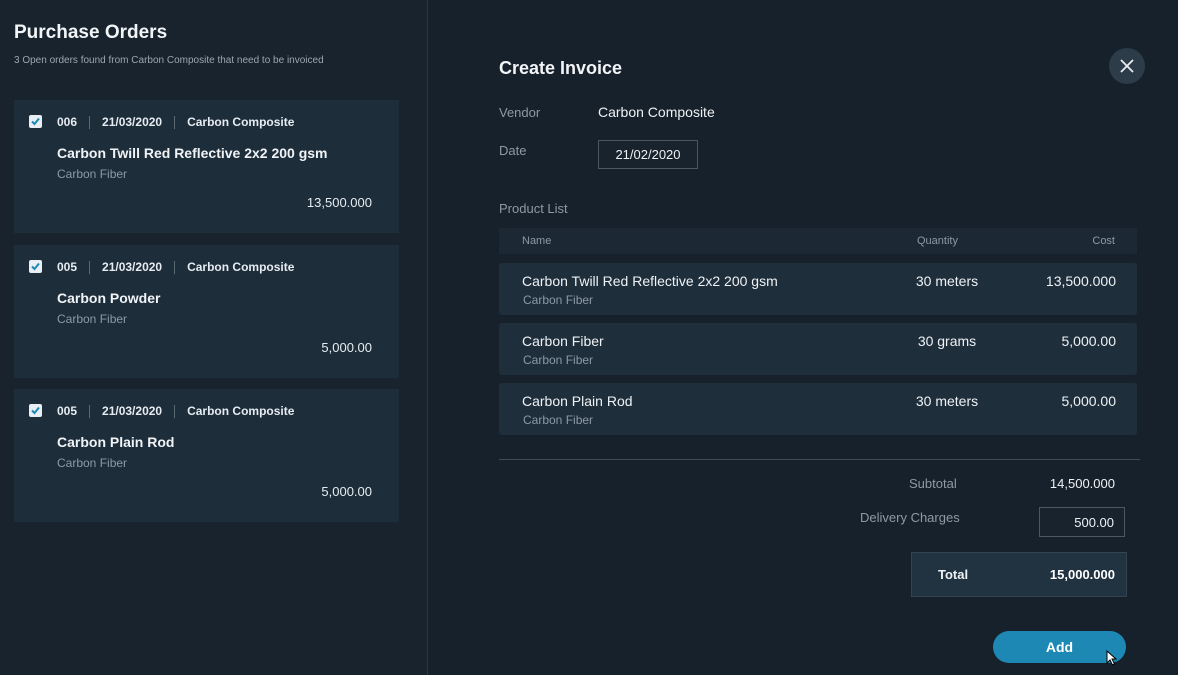 This screenshot has height=675, width=1178. What do you see at coordinates (933, 483) in the screenshot?
I see `subtotal-label: Subtotal` at bounding box center [933, 483].